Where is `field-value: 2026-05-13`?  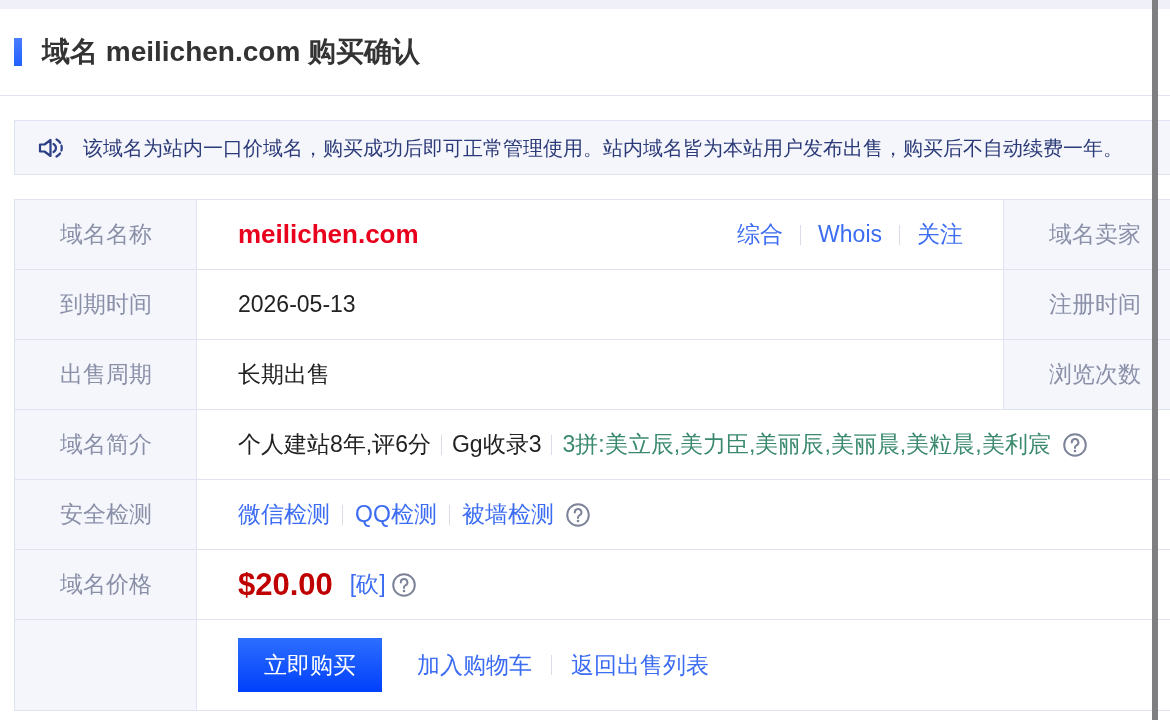
field-value: 2026-05-13 is located at coordinates (297, 304).